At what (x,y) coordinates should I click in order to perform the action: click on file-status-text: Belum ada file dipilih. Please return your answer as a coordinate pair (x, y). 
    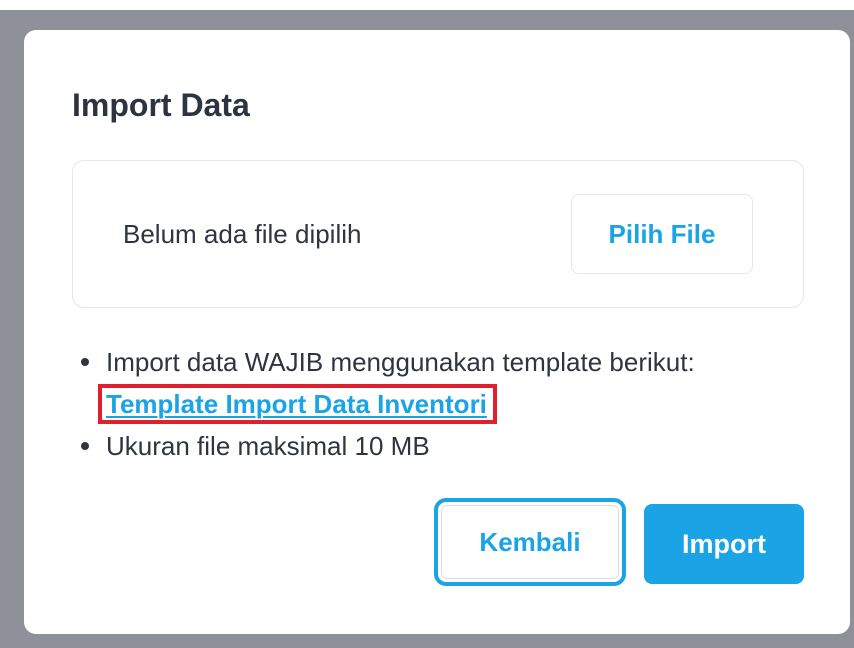
    Looking at the image, I should click on (242, 234).